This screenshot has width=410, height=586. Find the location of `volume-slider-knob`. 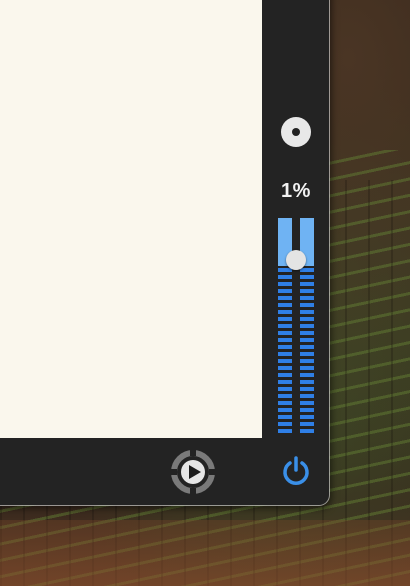

volume-slider-knob is located at coordinates (296, 260).